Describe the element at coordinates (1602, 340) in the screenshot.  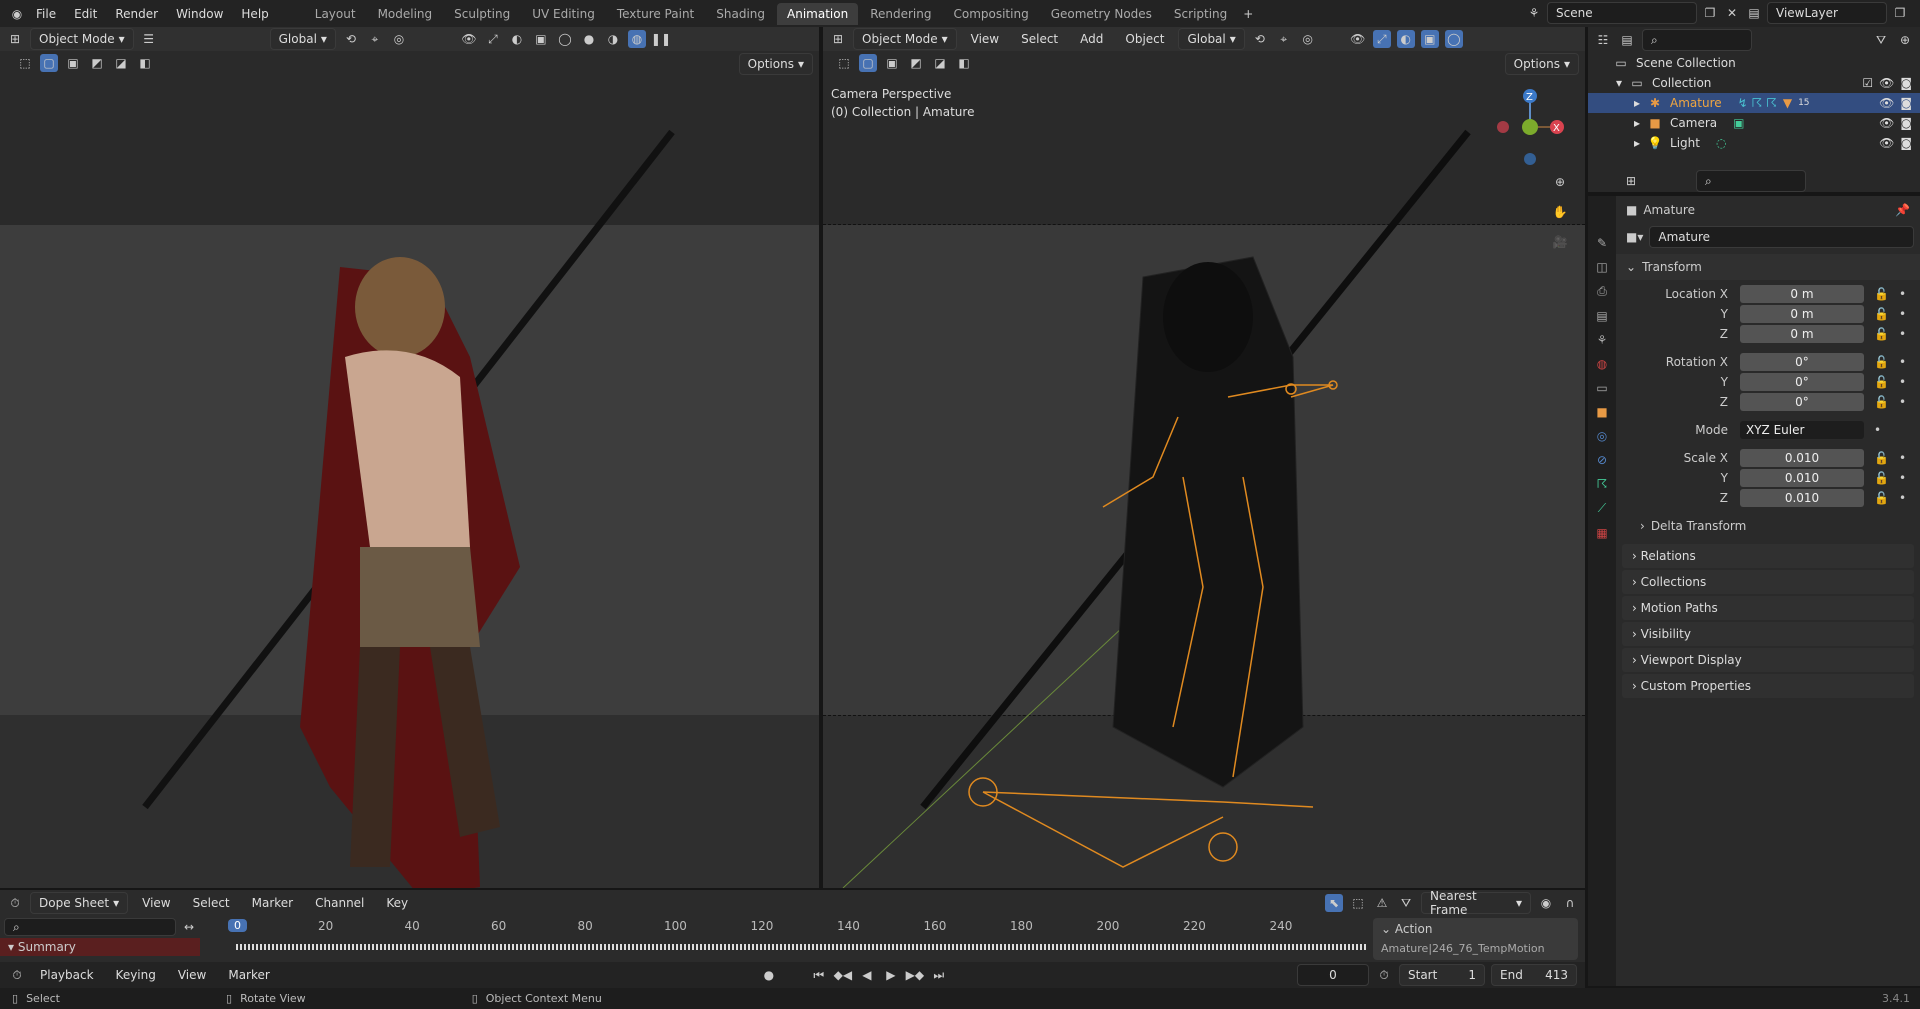
I see `scene-tab-icon: ⚘` at that location.